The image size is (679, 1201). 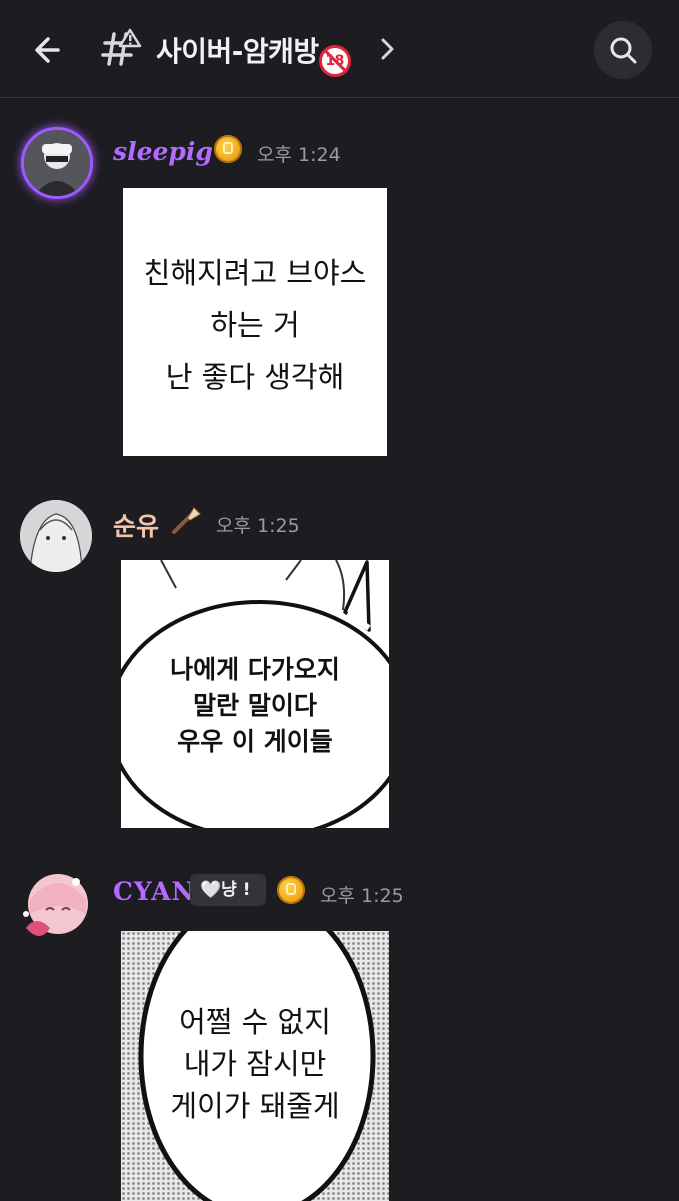 I want to click on image-text-line: 나에게 다가오지, so click(x=255, y=669).